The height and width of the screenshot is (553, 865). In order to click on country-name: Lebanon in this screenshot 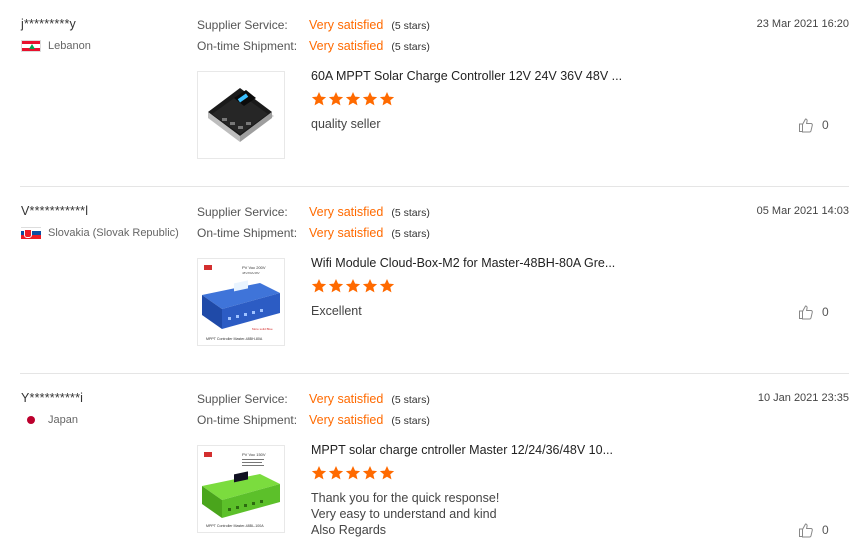, I will do `click(69, 46)`.